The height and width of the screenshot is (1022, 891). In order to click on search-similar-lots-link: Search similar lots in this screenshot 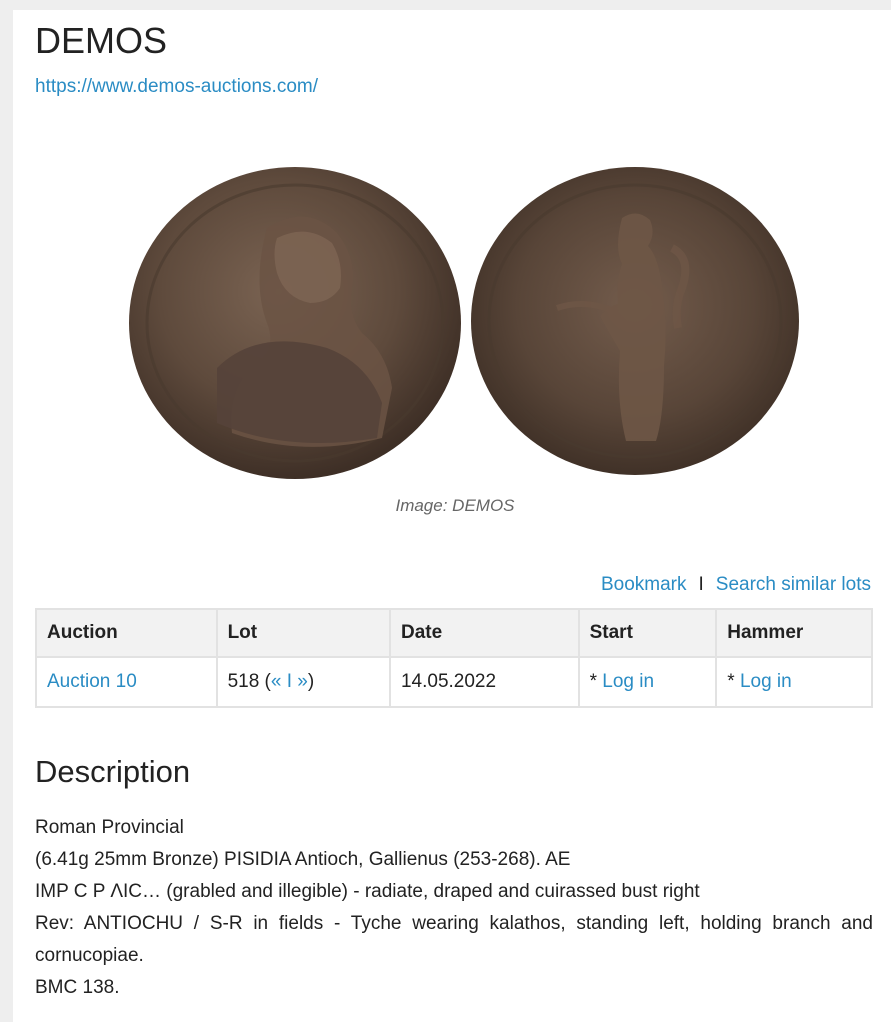, I will do `click(793, 584)`.